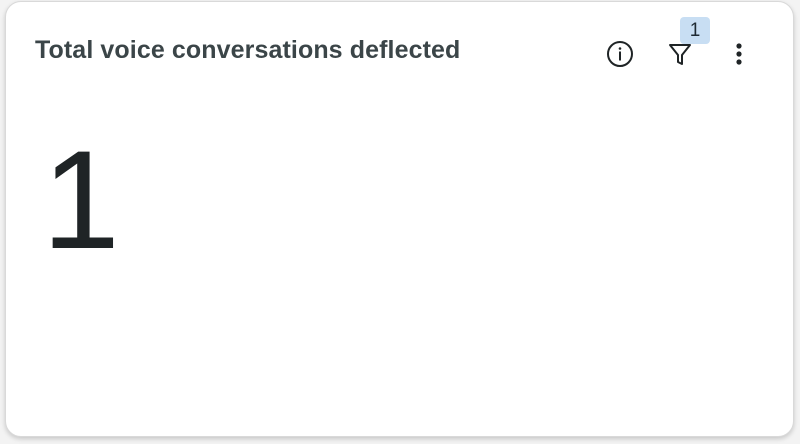 Image resolution: width=800 pixels, height=444 pixels. I want to click on info-icon, so click(620, 54).